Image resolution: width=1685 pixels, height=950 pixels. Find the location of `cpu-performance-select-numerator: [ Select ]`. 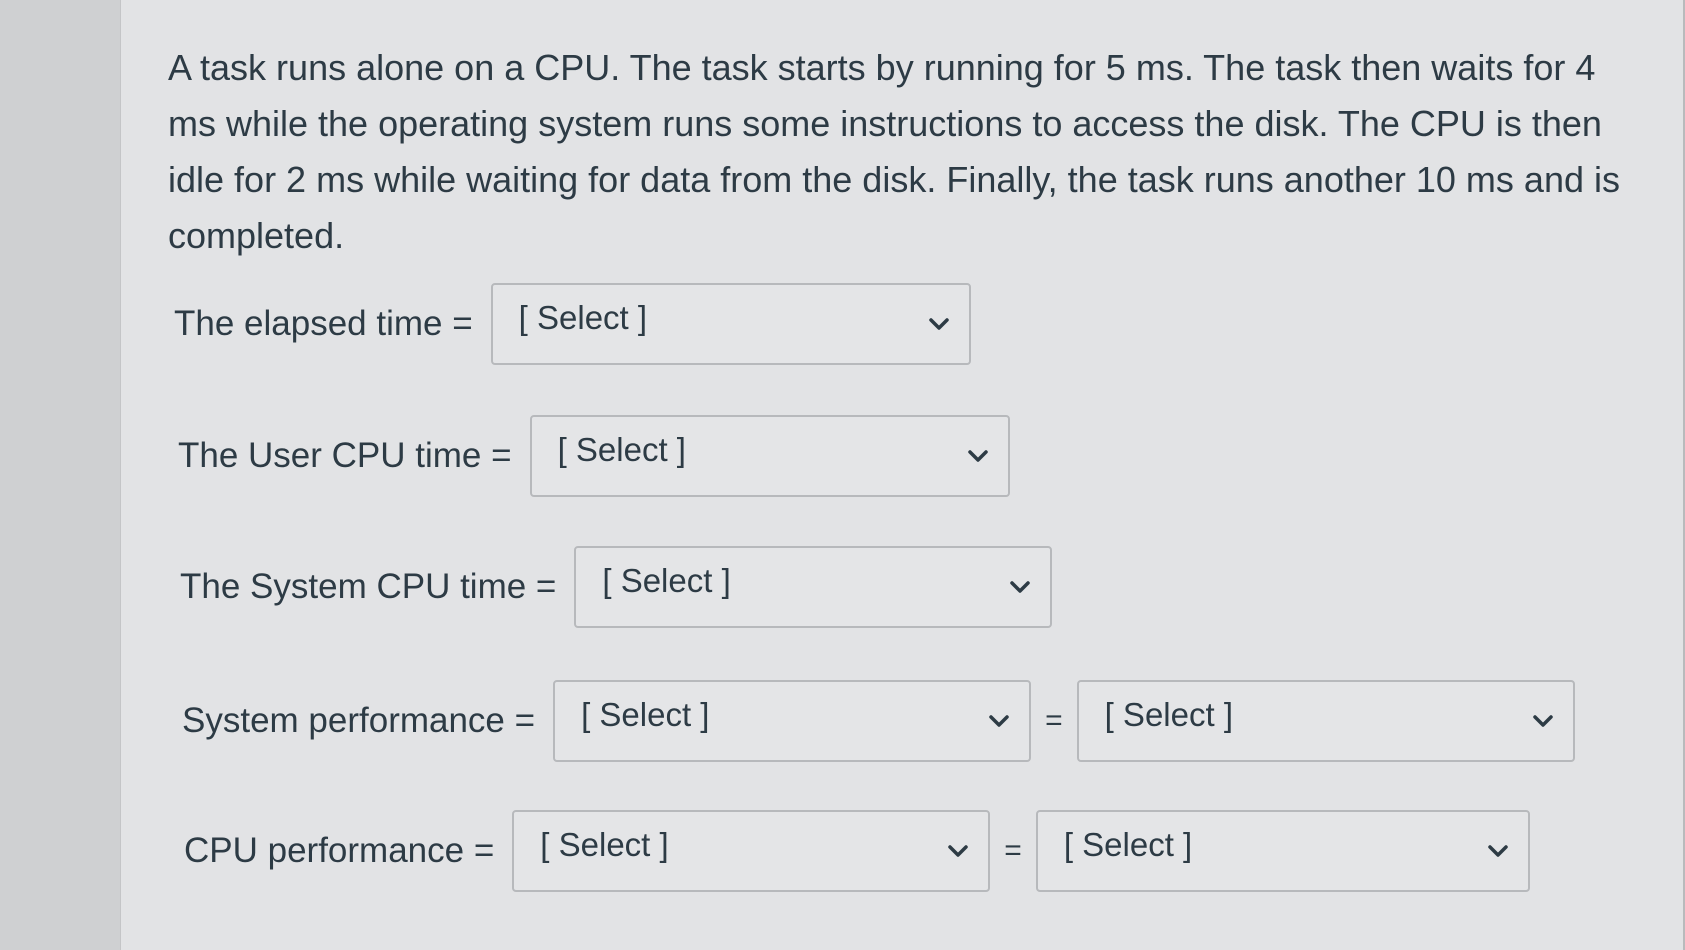

cpu-performance-select-numerator: [ Select ] is located at coordinates (751, 851).